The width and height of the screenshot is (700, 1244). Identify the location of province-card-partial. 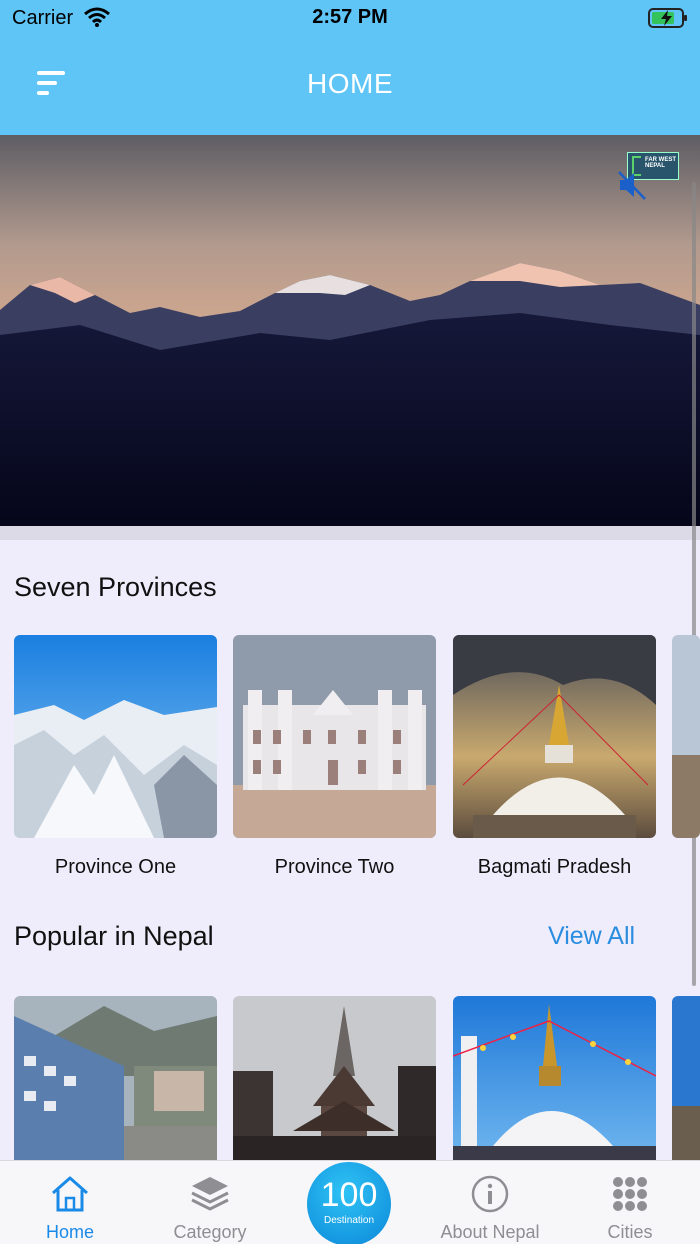
(686, 736).